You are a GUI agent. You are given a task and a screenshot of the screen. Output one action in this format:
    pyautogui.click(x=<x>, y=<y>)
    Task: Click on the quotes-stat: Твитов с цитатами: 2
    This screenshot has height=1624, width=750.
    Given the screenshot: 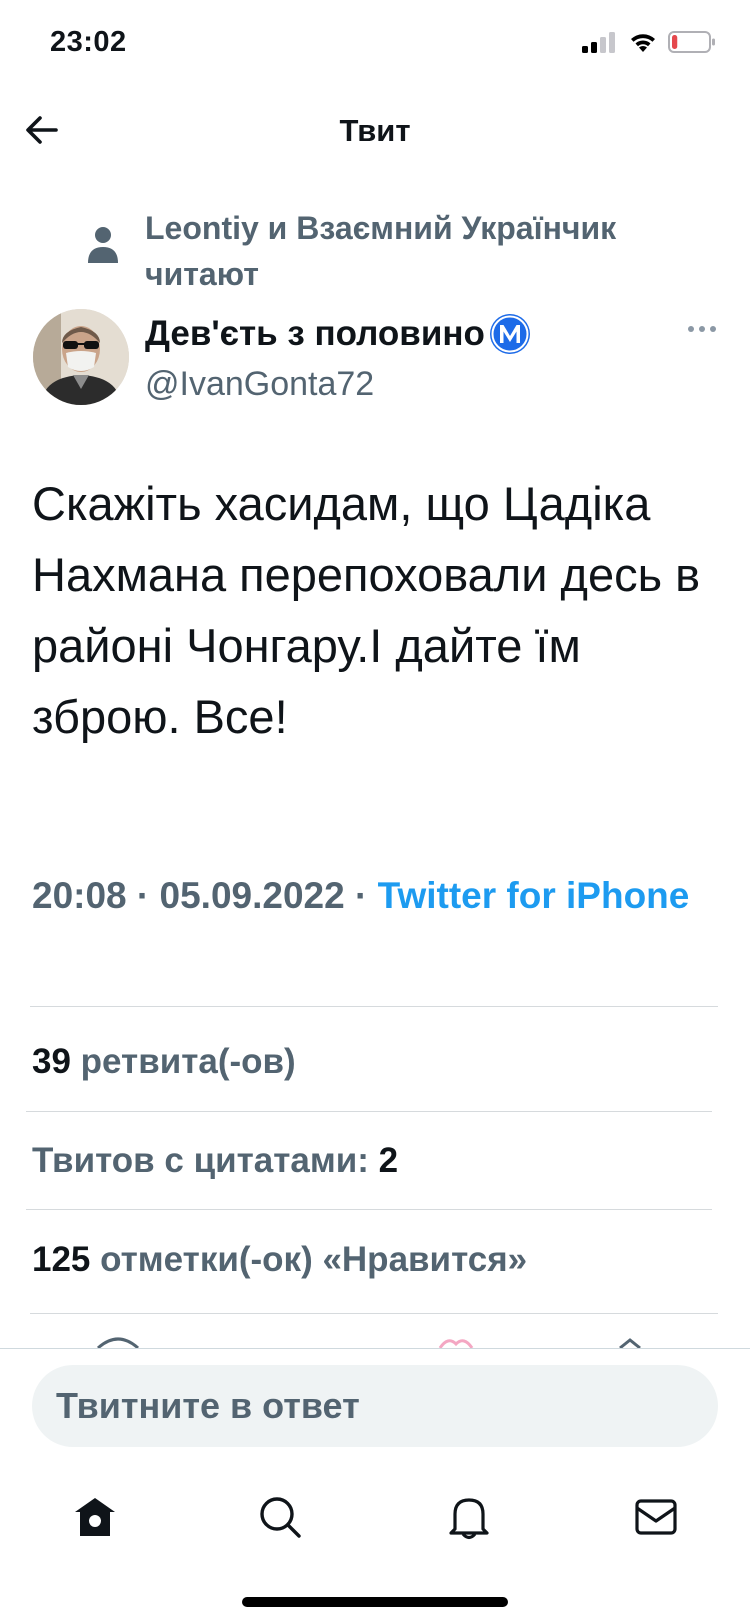 What is the action you would take?
    pyautogui.click(x=215, y=1161)
    